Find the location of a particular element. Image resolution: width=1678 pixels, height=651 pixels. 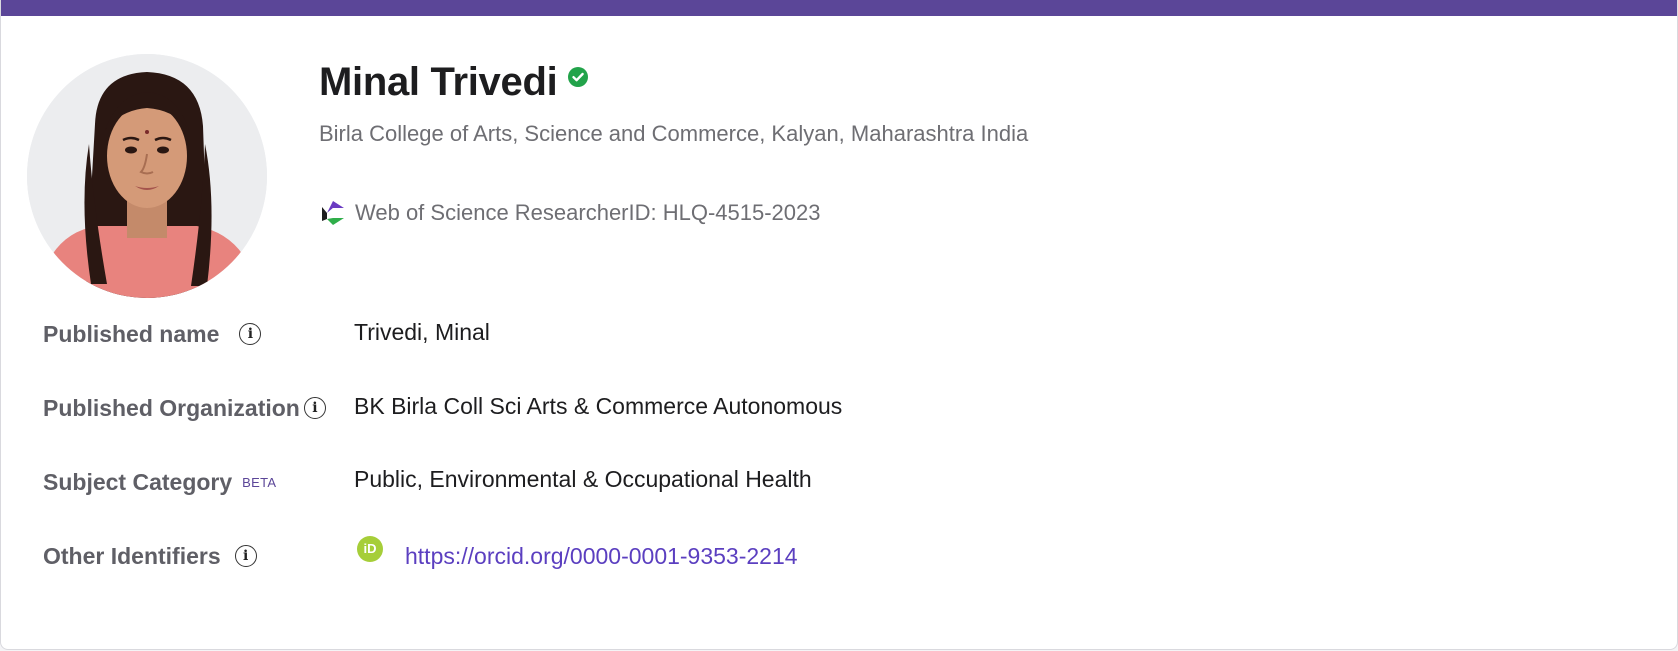

orcid-icon: iD is located at coordinates (370, 549).